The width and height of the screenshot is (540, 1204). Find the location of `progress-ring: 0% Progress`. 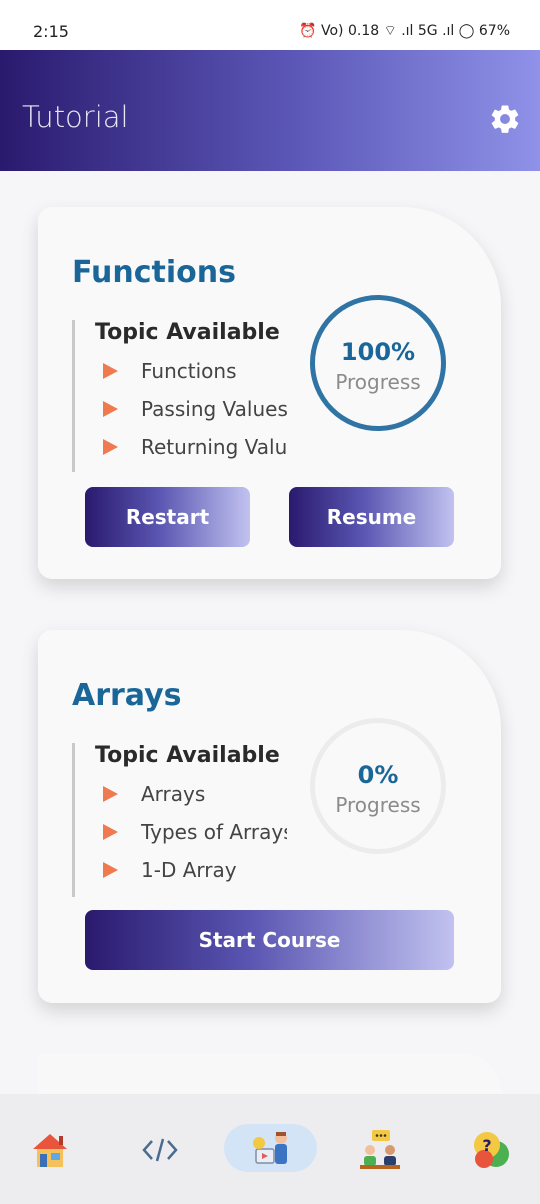

progress-ring: 0% Progress is located at coordinates (378, 786).